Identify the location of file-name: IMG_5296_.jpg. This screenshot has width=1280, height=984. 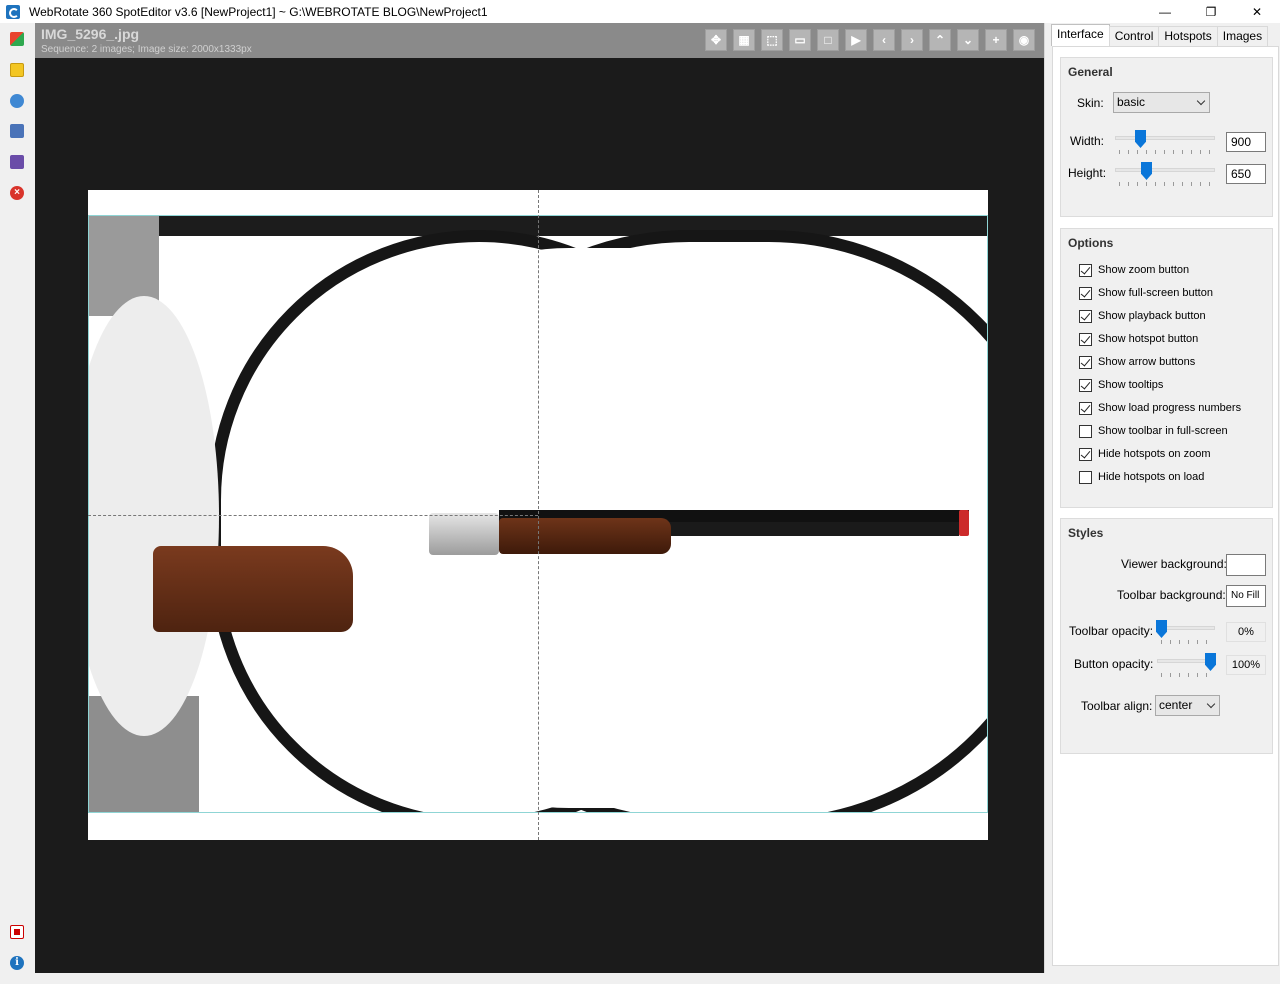
(90, 34).